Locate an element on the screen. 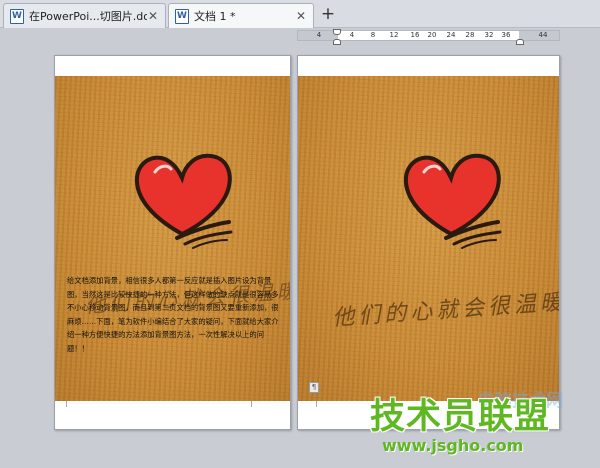  watermark-url: www.jsgho.com is located at coordinates (453, 445).